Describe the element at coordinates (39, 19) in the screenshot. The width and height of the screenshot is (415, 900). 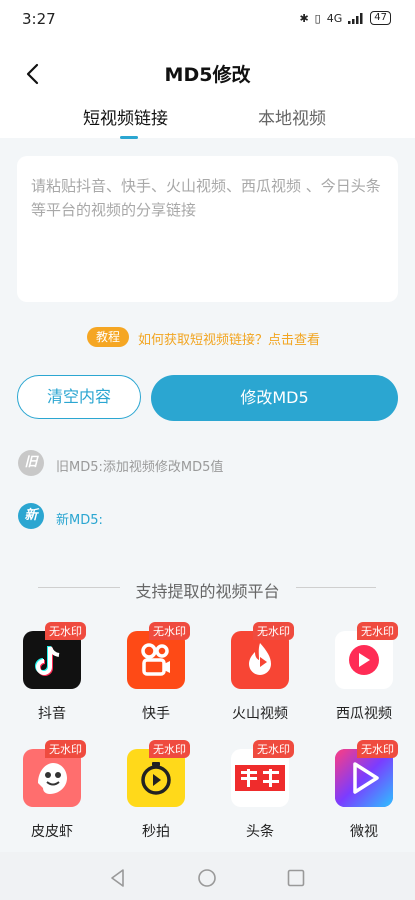
I see `status-time: 3:27` at that location.